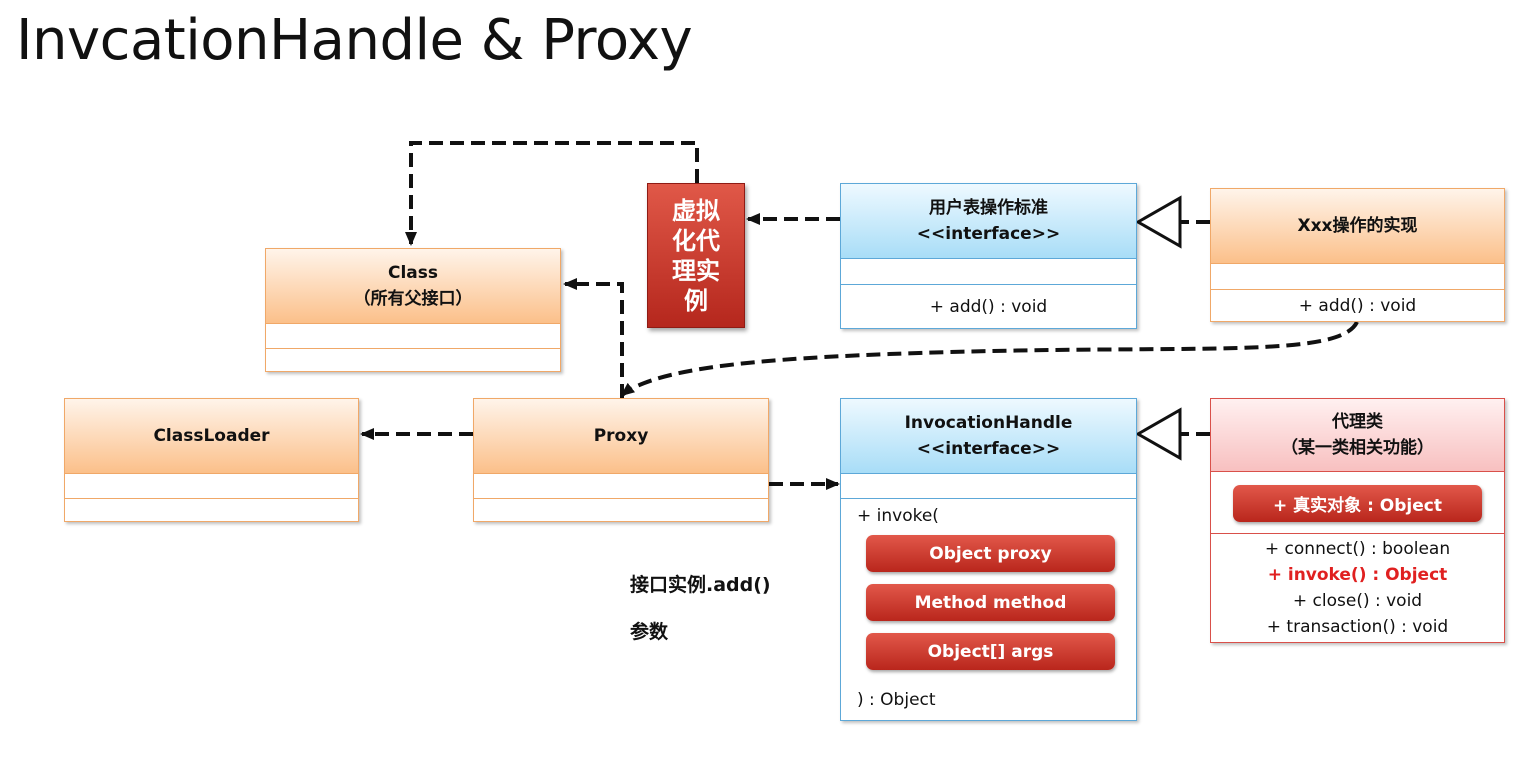 Image resolution: width=1517 pixels, height=759 pixels. What do you see at coordinates (990, 553) in the screenshot?
I see `param-object-proxy: Object proxy` at bounding box center [990, 553].